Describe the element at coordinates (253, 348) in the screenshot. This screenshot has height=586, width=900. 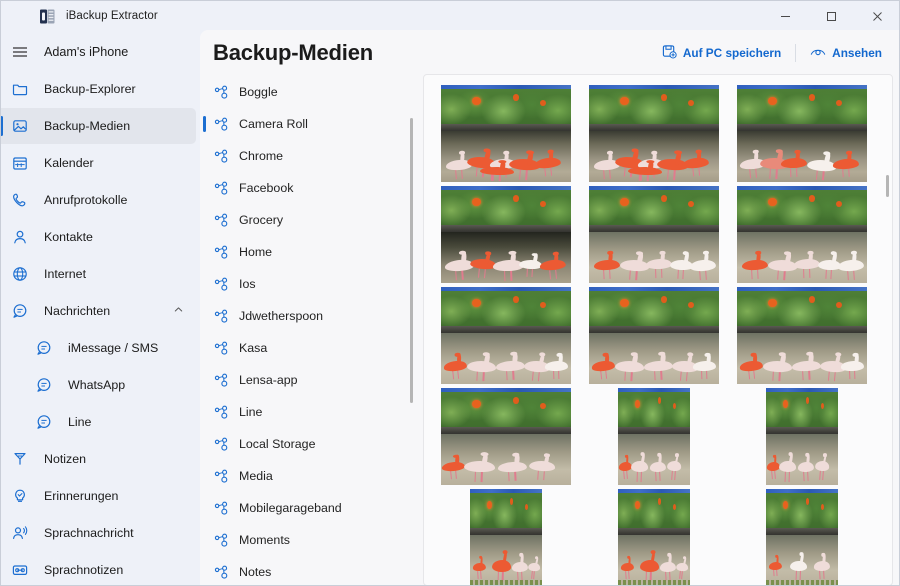
I see `album-item-label: Kasa` at that location.